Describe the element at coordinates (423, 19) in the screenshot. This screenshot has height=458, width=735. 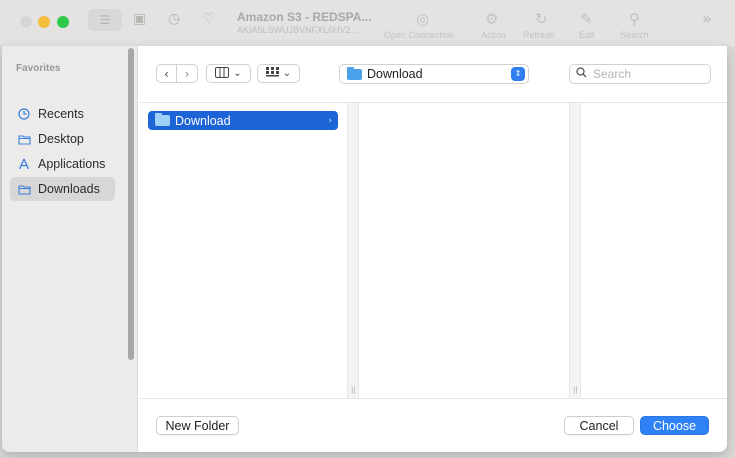
I see `globe-plus-icon: ◎` at that location.